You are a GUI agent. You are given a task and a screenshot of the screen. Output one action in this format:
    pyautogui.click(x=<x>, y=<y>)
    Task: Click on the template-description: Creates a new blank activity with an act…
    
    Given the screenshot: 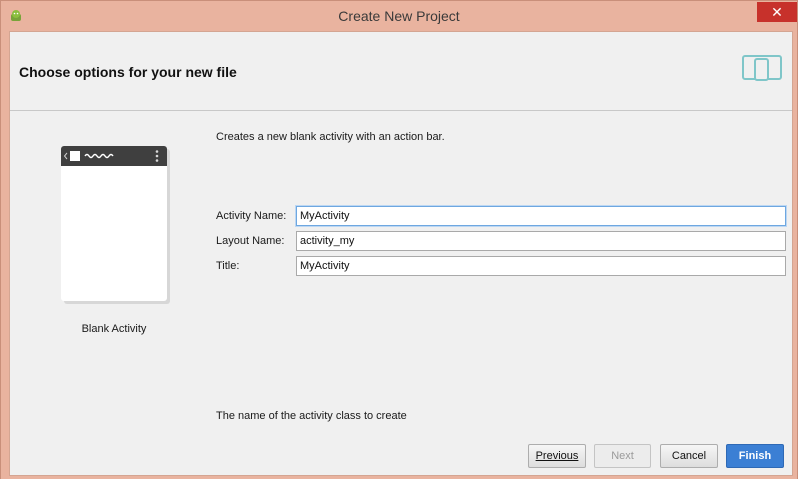 What is the action you would take?
    pyautogui.click(x=330, y=137)
    